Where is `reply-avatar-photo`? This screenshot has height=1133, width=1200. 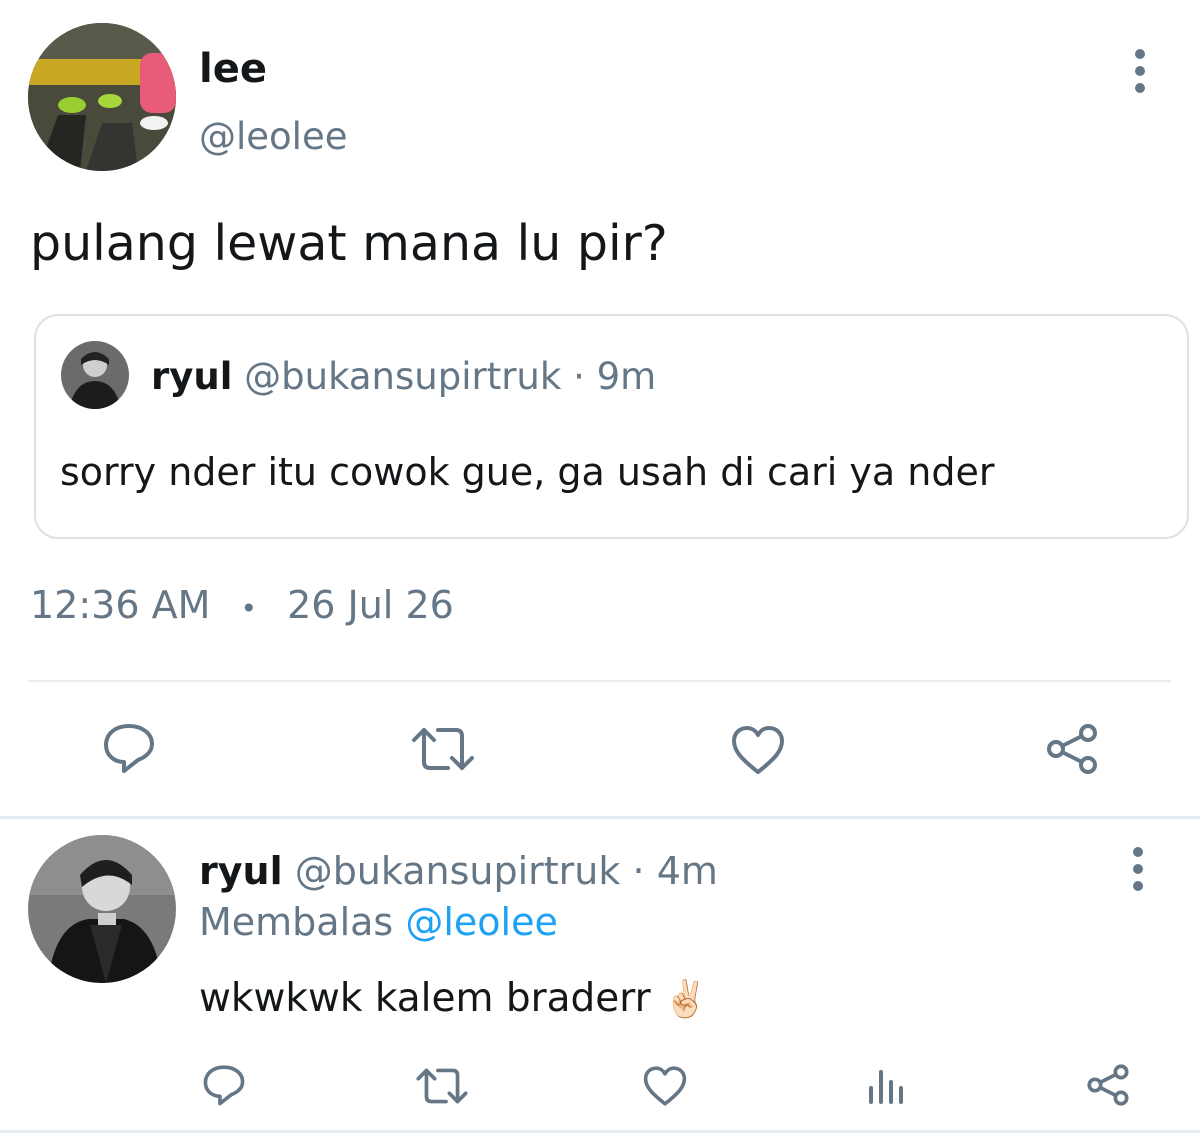
reply-avatar-photo is located at coordinates (102, 909).